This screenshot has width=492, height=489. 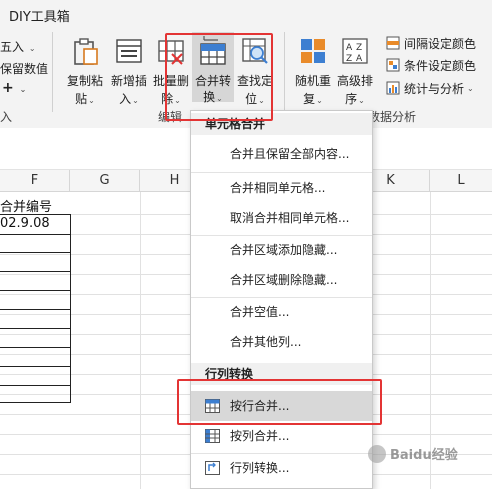 What do you see at coordinates (213, 97) in the screenshot?
I see `merge-convert-label-2: 换⌄` at bounding box center [213, 97].